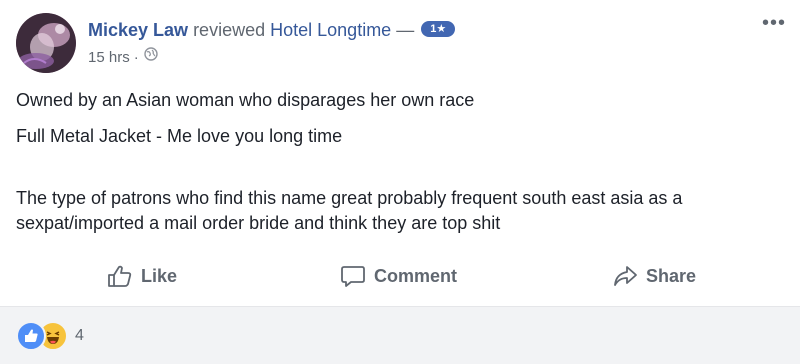  I want to click on comment-button: Comment, so click(398, 276).